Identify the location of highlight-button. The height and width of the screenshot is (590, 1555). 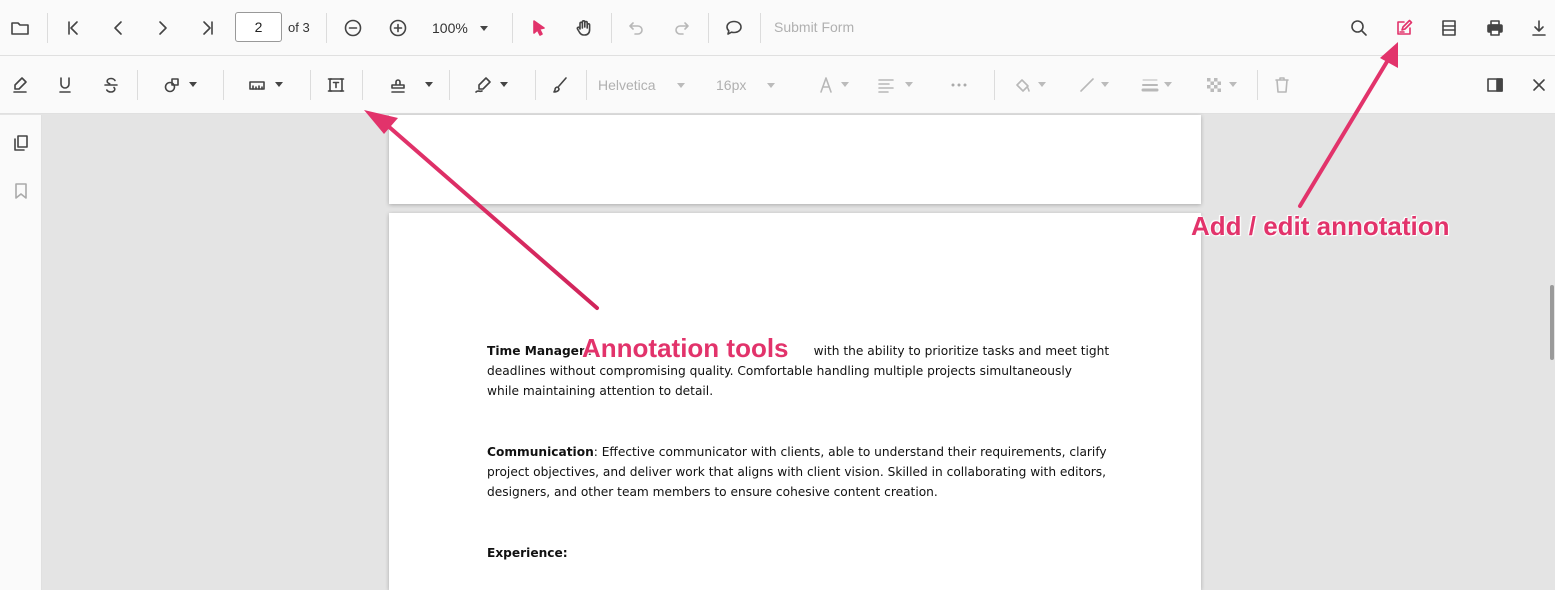
(20, 85).